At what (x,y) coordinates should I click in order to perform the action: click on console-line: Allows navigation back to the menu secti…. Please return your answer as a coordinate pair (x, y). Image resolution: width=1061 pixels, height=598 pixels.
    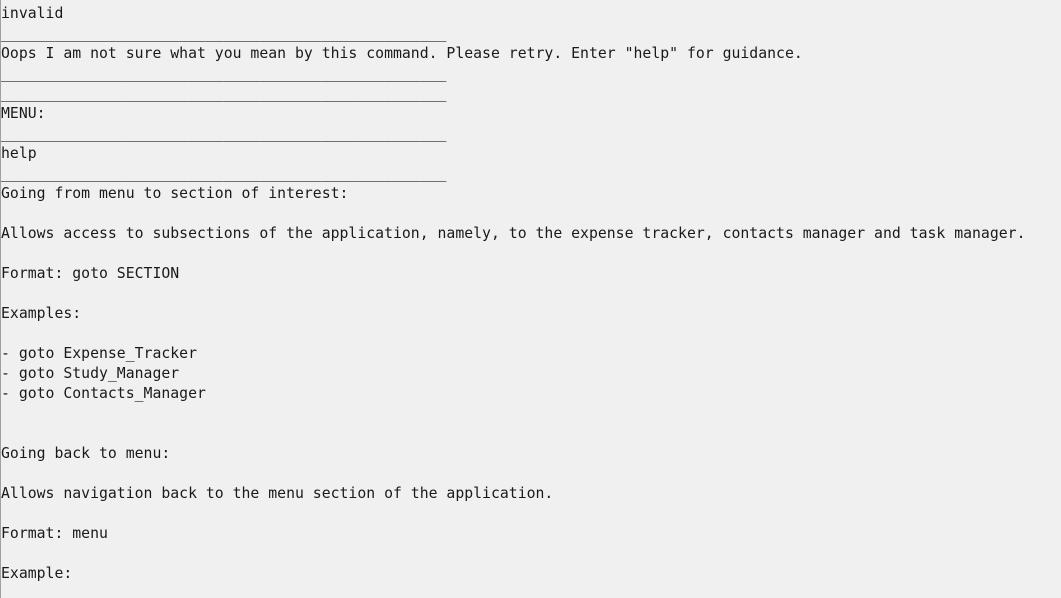
    Looking at the image, I should click on (277, 493).